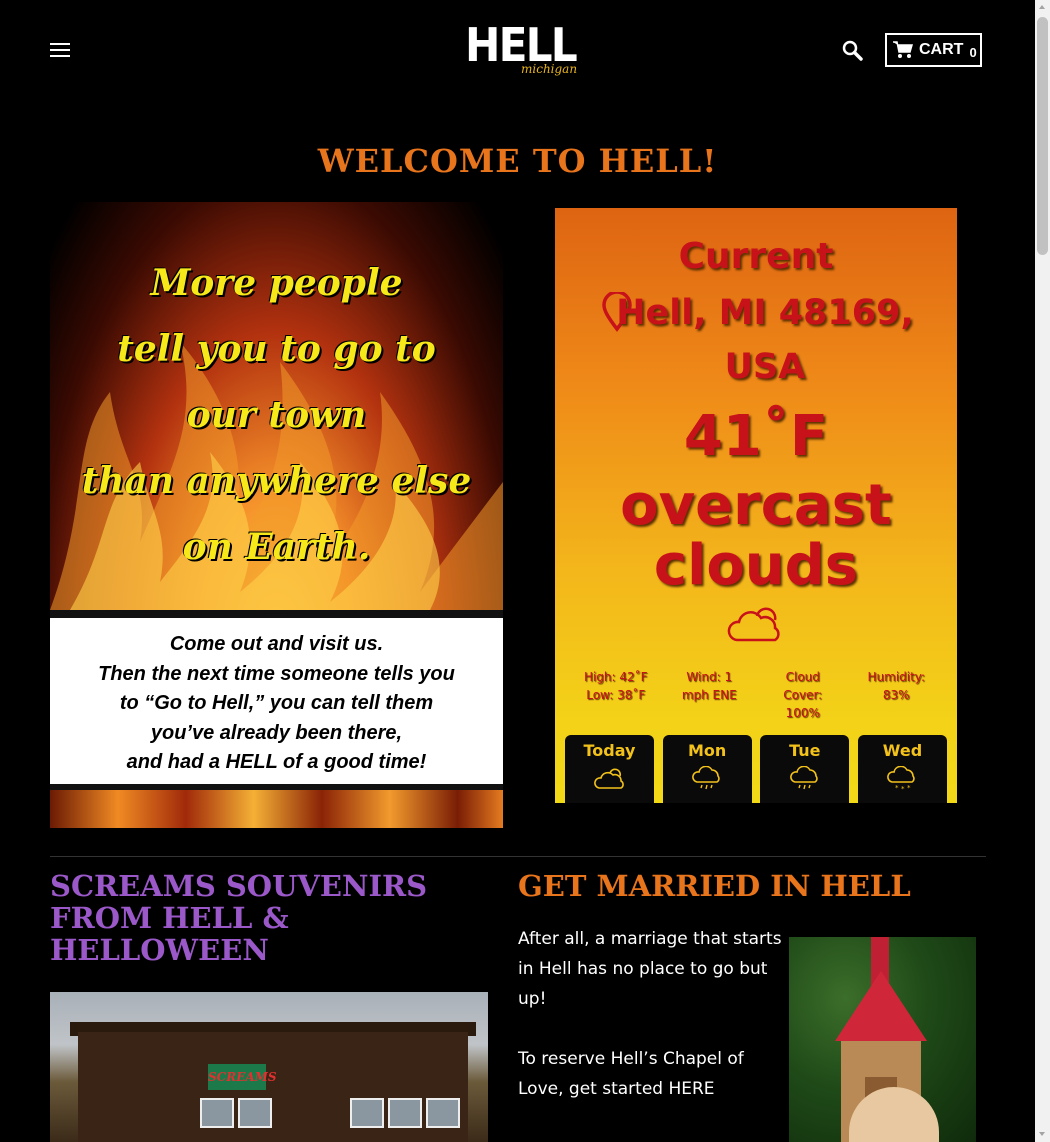  Describe the element at coordinates (896, 686) in the screenshot. I see `humidity-stat: Humidity: 83%` at that location.